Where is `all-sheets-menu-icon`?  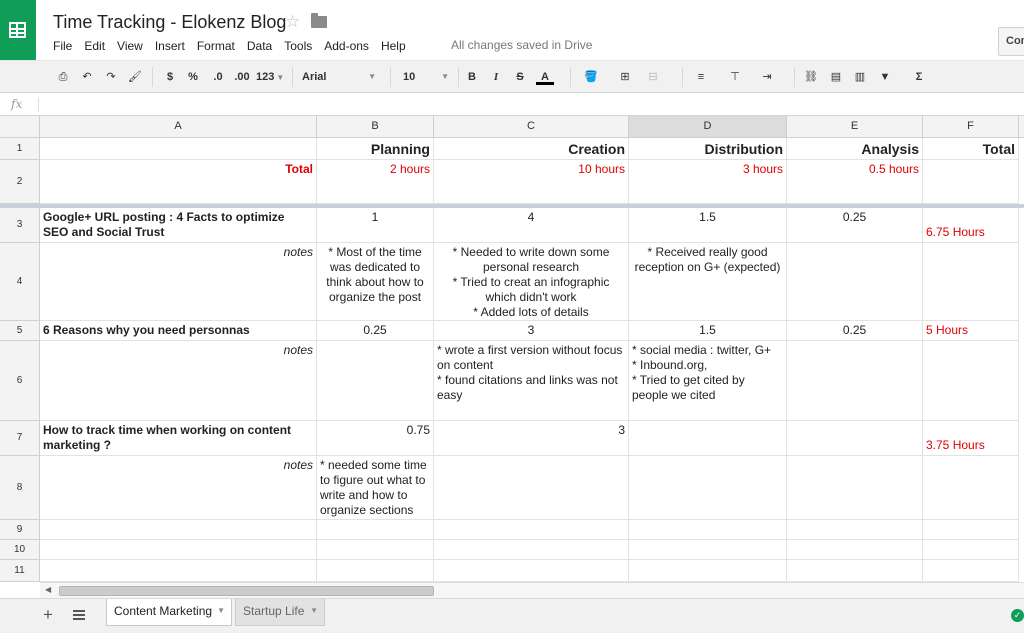 all-sheets-menu-icon is located at coordinates (79, 615).